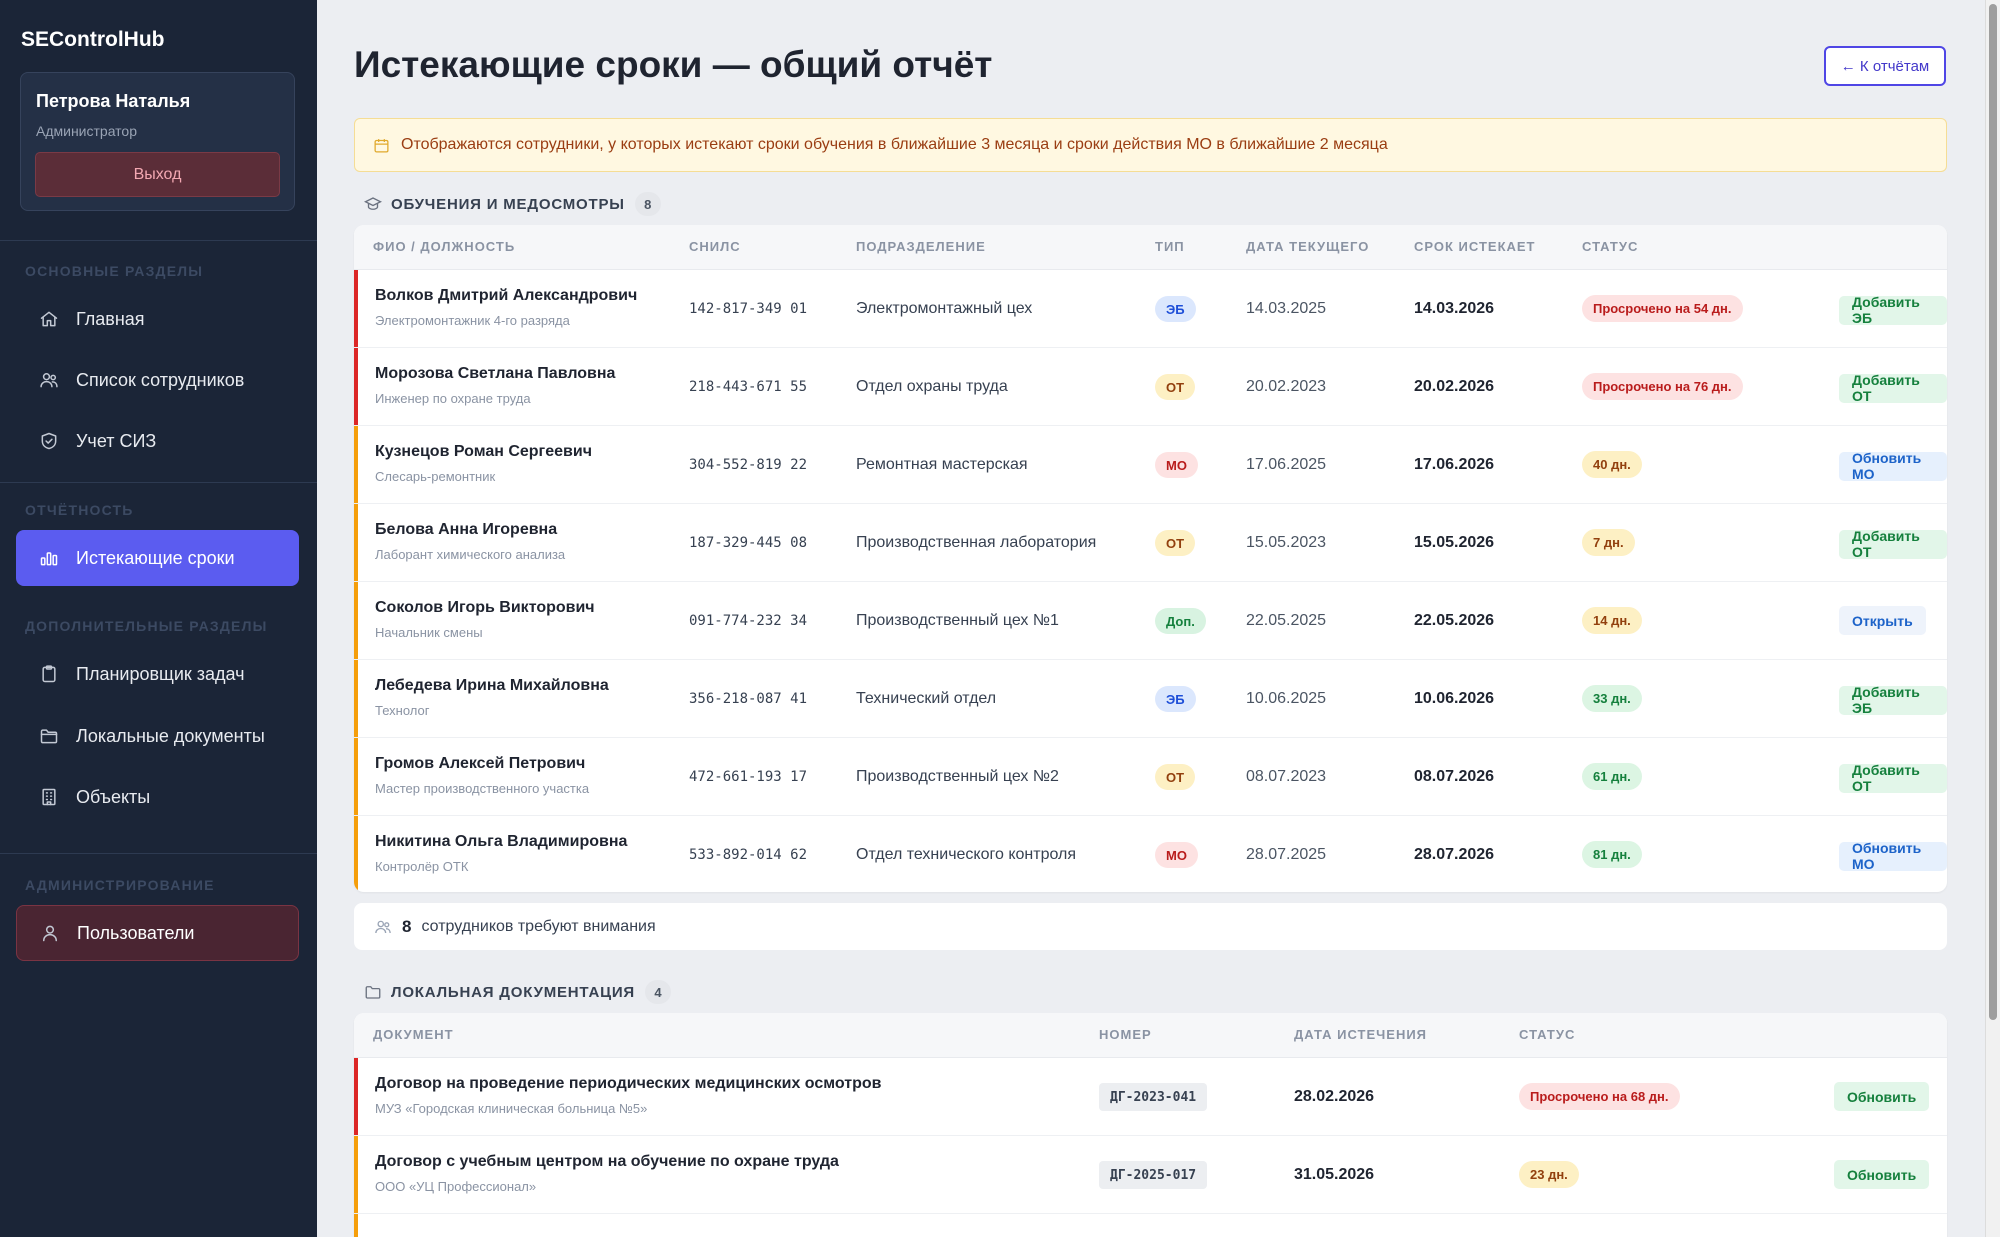 Image resolution: width=2000 pixels, height=1237 pixels. Describe the element at coordinates (113, 101) in the screenshot. I see `user-name: Петрова Наталья` at that location.